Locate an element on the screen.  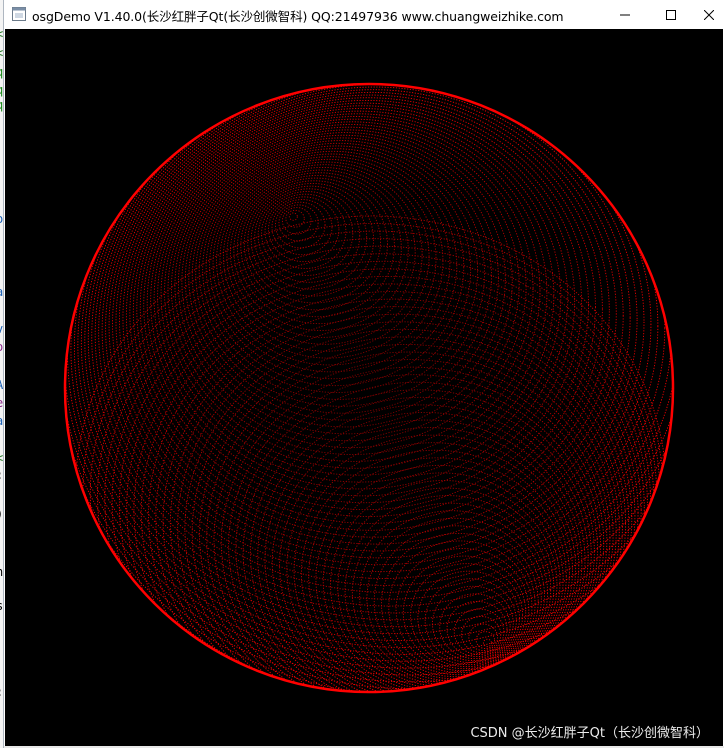
maximize-button is located at coordinates (671, 14).